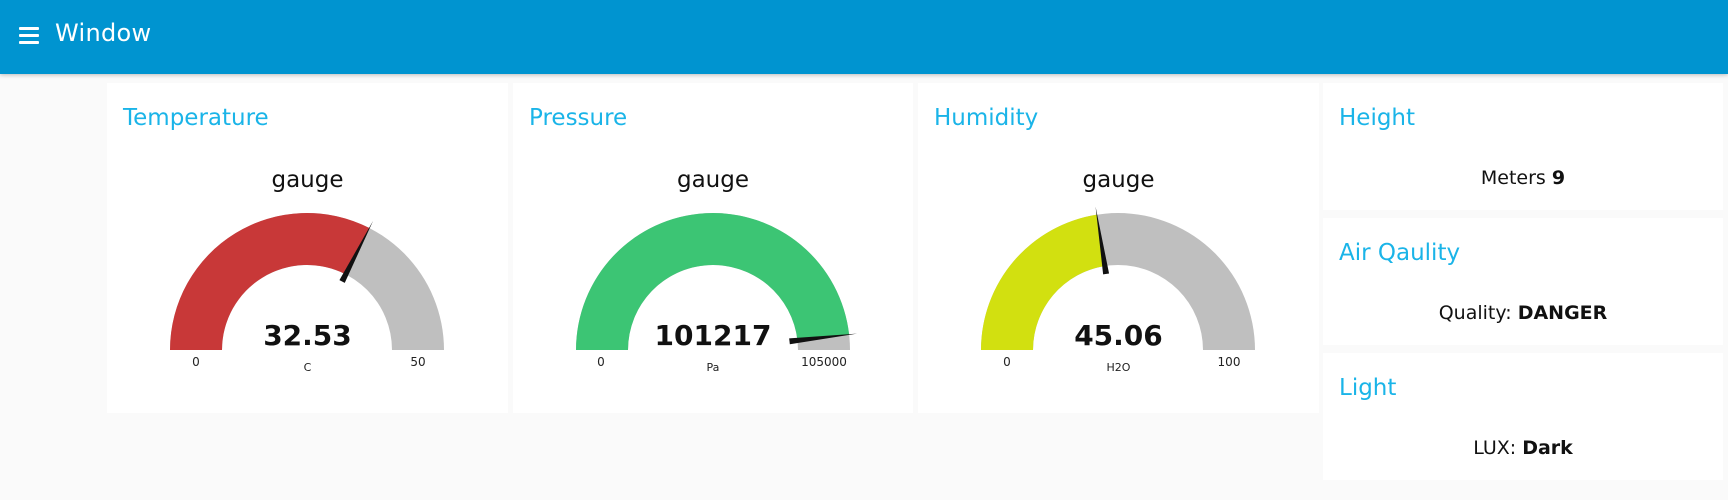 The image size is (1728, 500). Describe the element at coordinates (1377, 118) in the screenshot. I see `card-title: Height` at that location.